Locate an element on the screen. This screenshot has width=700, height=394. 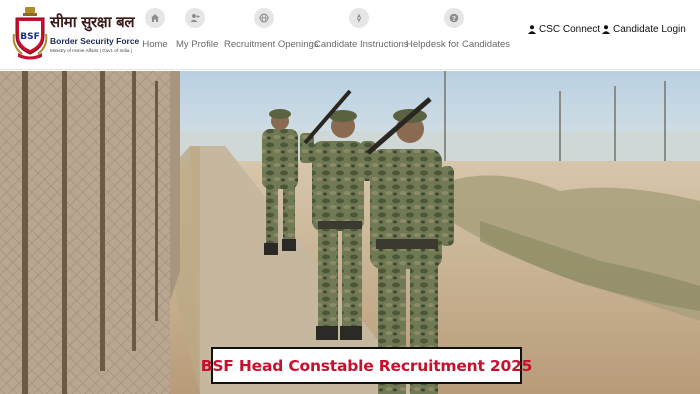
bsf-badge-text: BSF is located at coordinates (30, 37).